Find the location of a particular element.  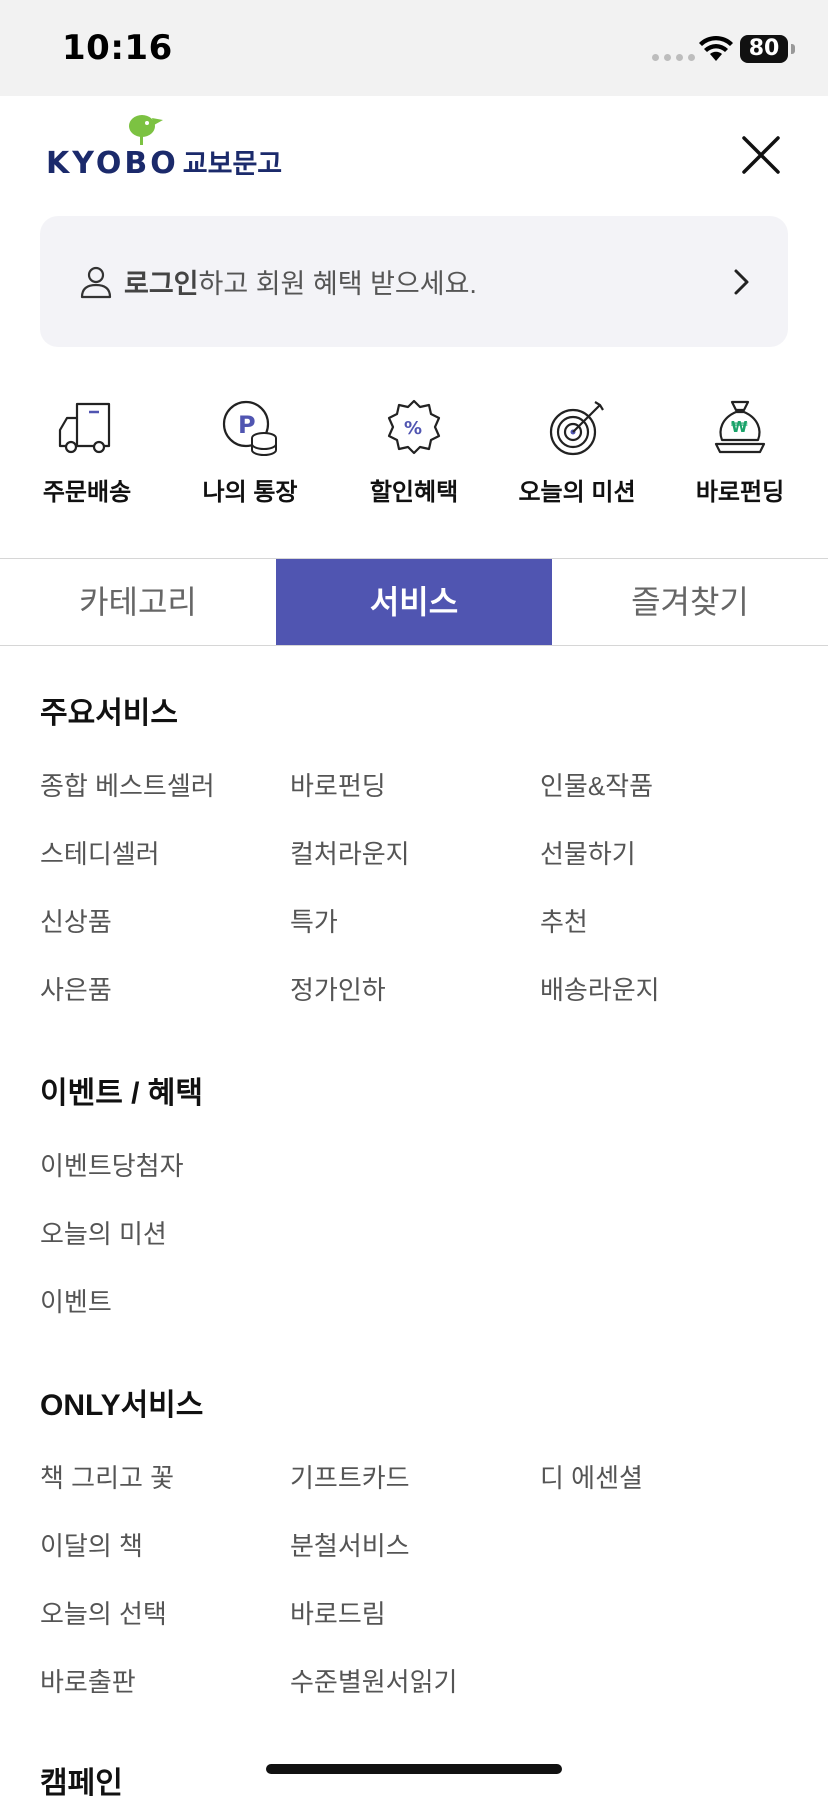

login-prompt: 로그인하고 회원 혜택 받으세요. is located at coordinates (300, 281).